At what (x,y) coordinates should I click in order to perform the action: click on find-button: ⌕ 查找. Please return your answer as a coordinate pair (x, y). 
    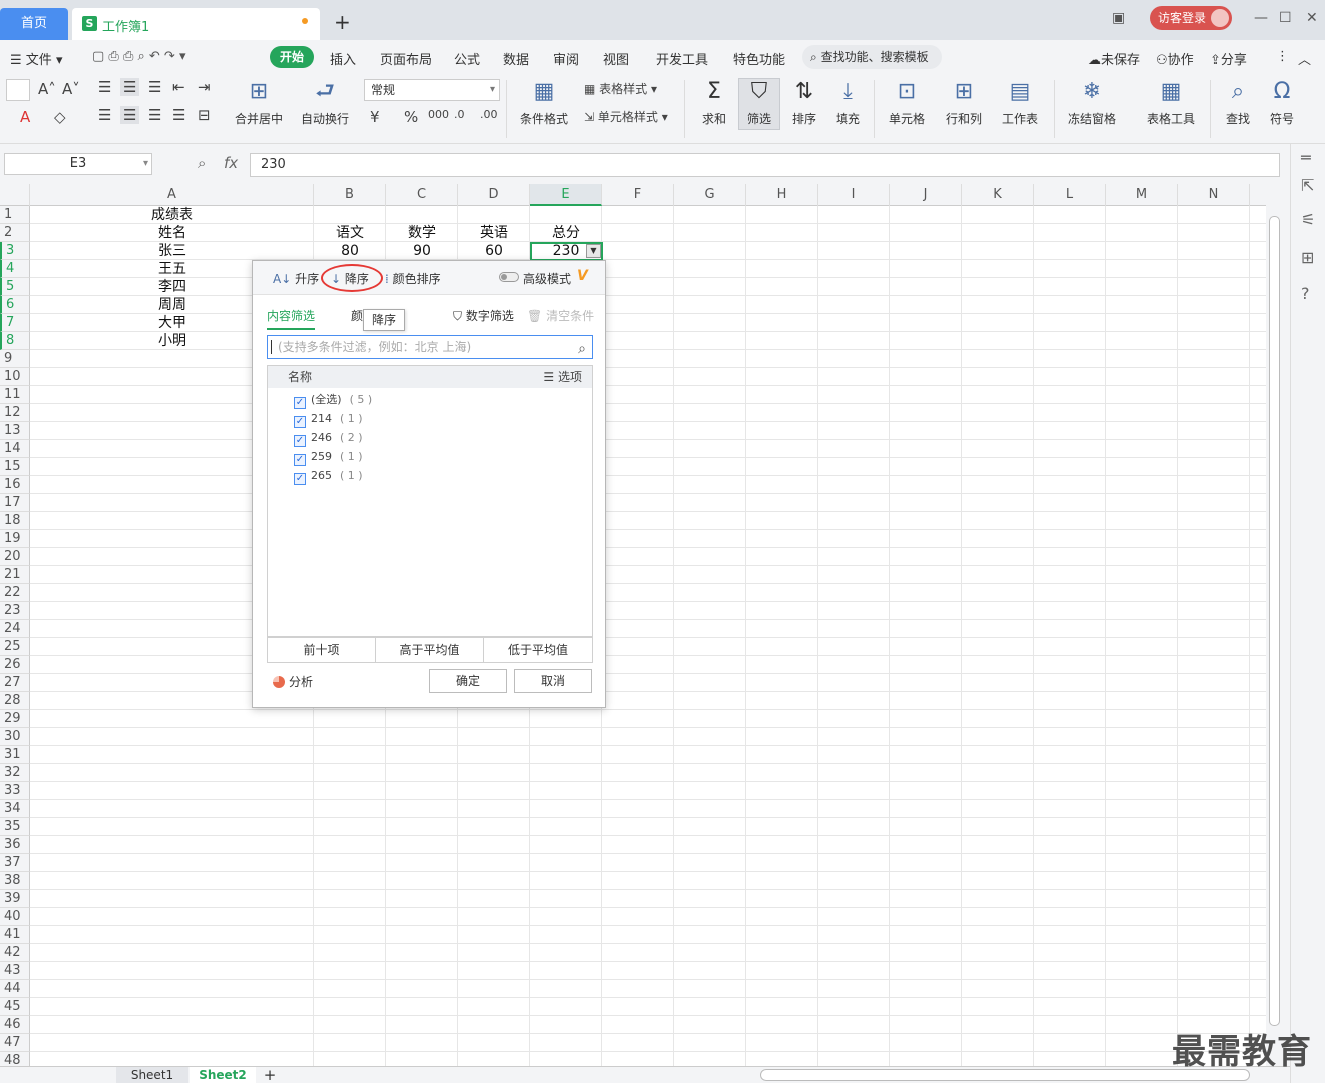
    Looking at the image, I should click on (1238, 102).